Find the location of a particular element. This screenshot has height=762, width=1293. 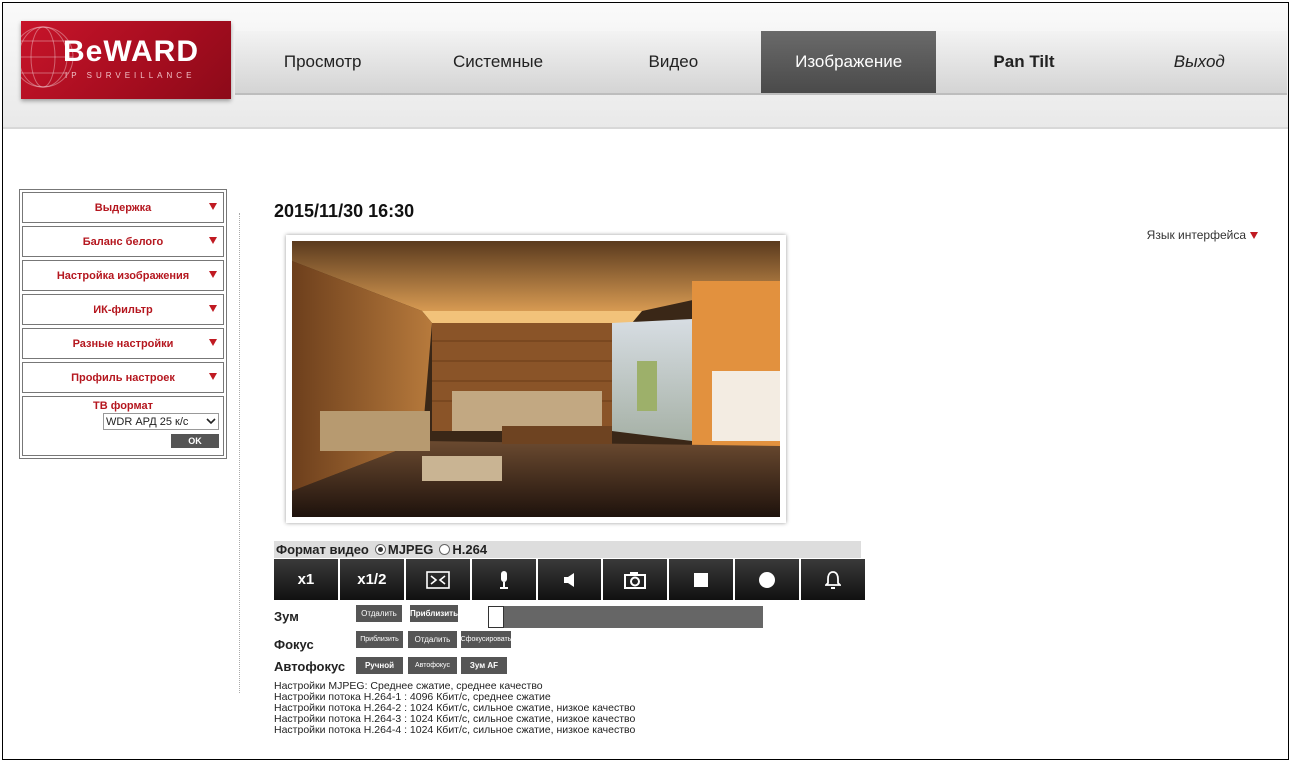

chevron-down-icon is located at coordinates (211, 421).